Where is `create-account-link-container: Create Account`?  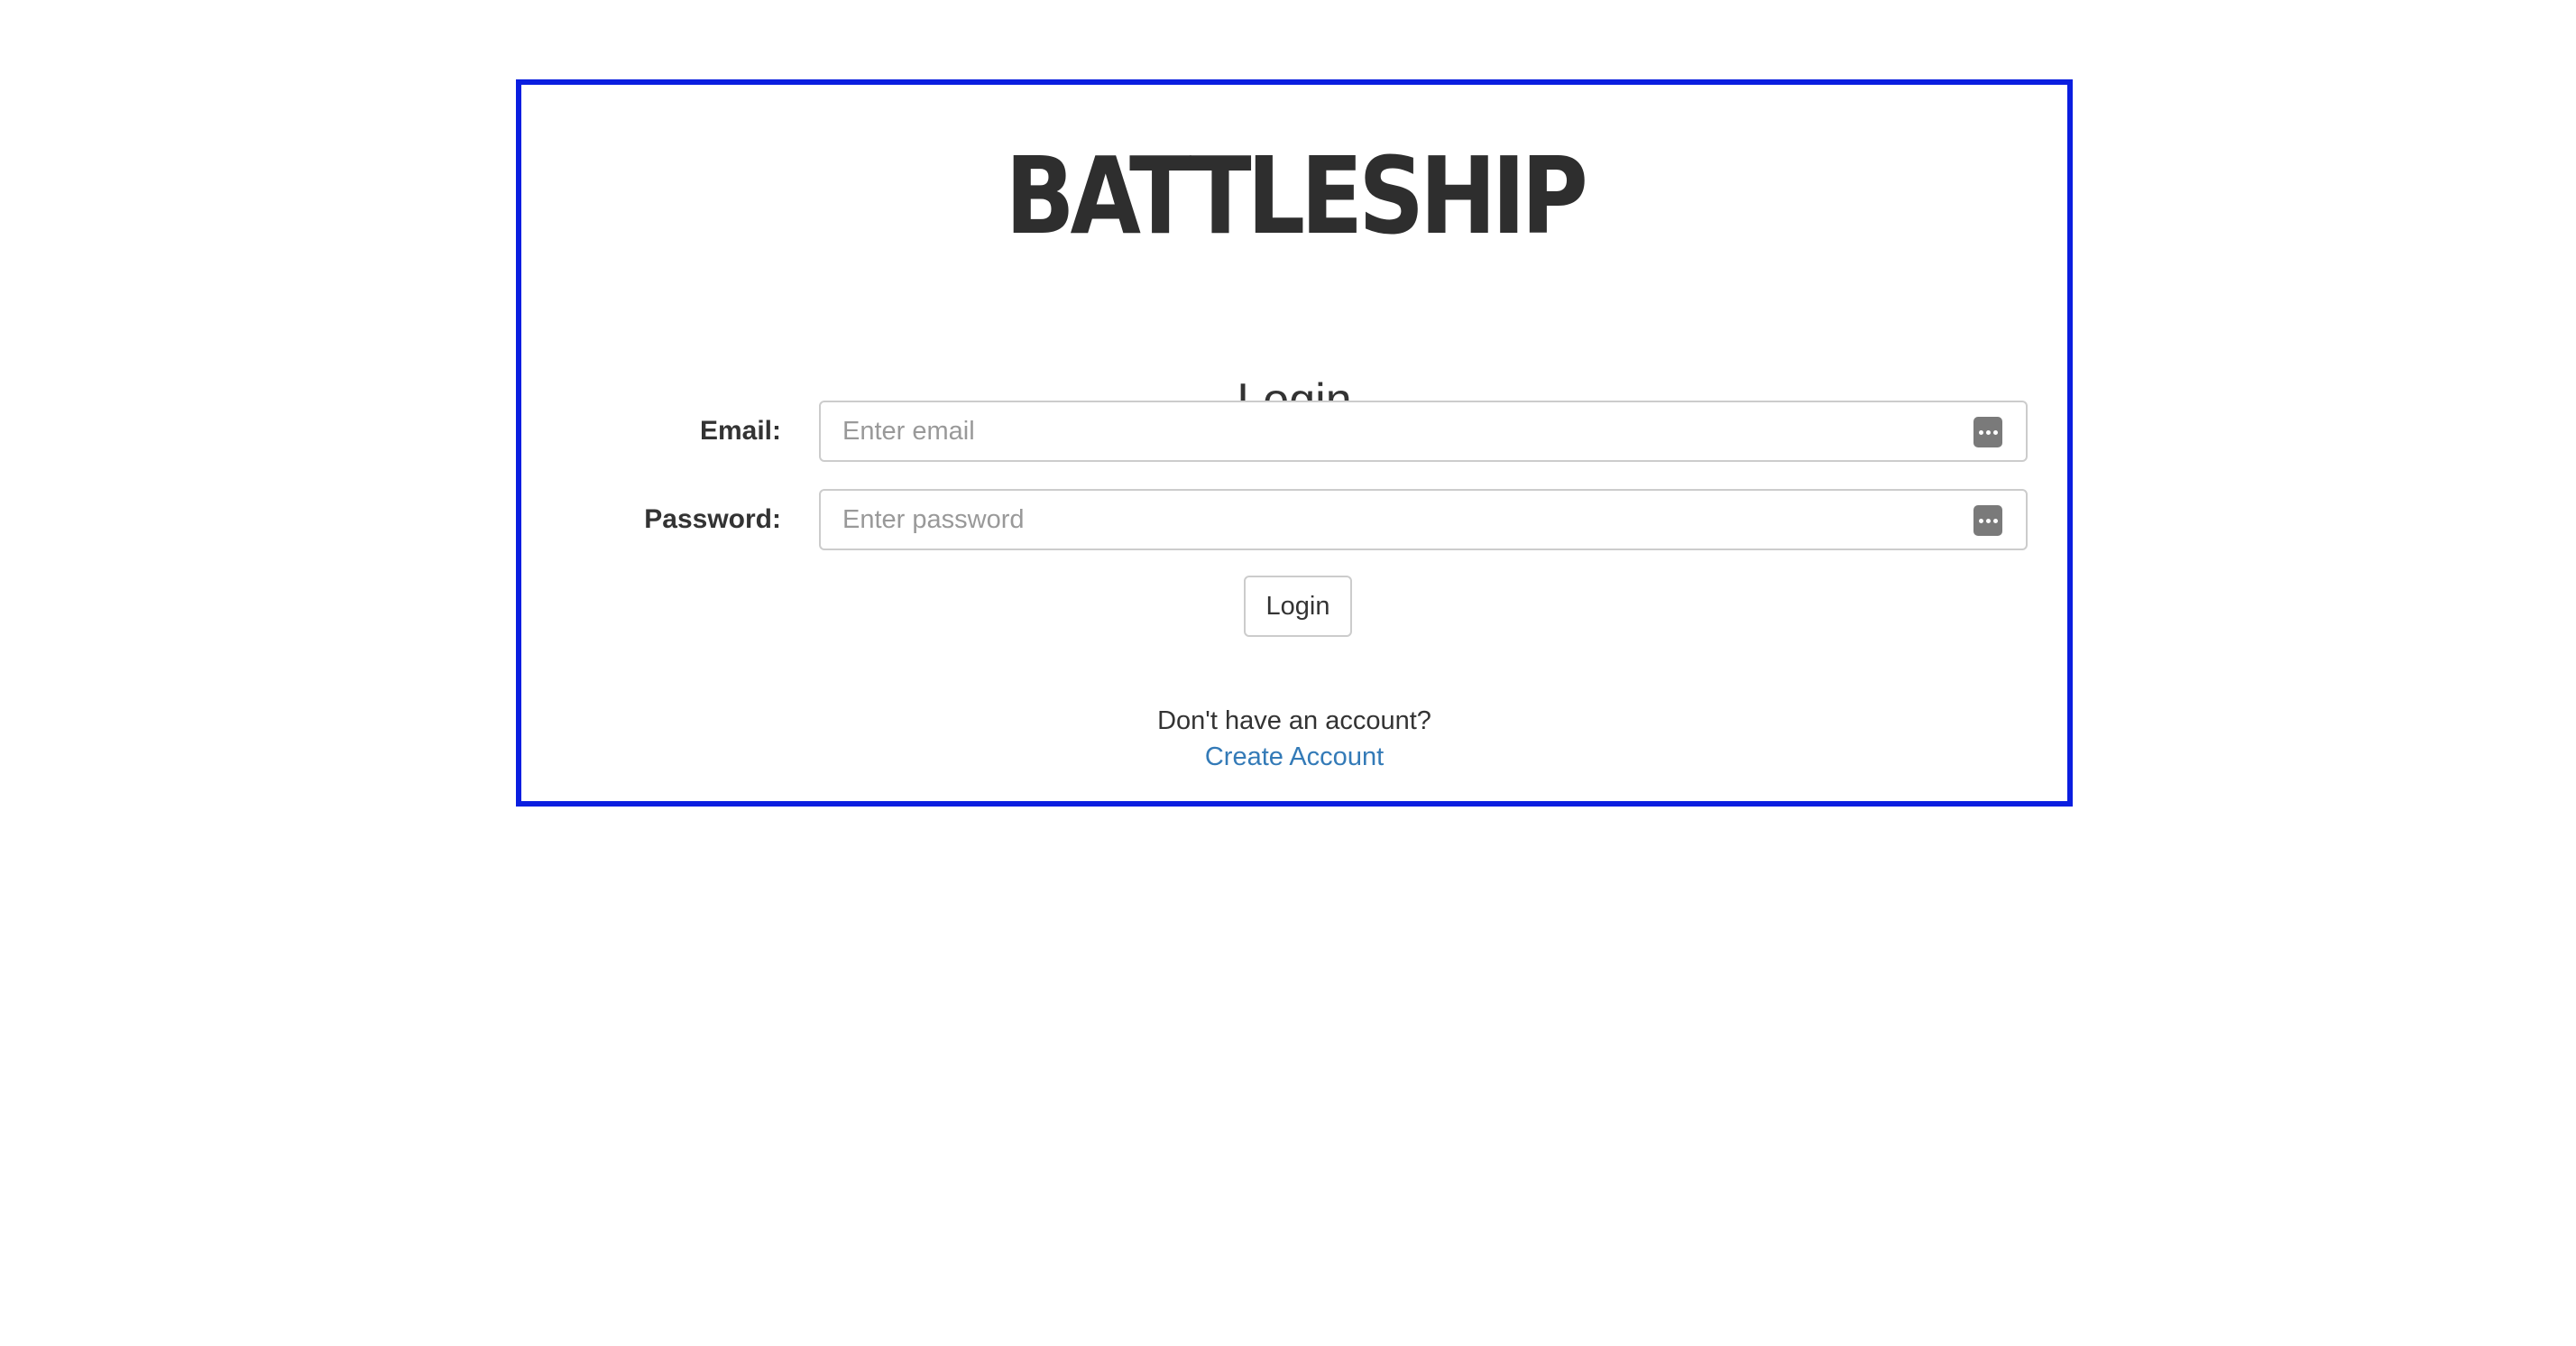 create-account-link-container: Create Account is located at coordinates (1294, 757).